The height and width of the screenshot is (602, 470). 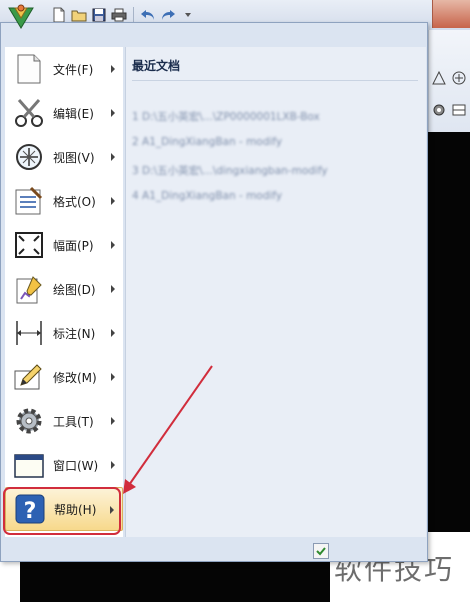 What do you see at coordinates (29, 69) in the screenshot?
I see `file-icon` at bounding box center [29, 69].